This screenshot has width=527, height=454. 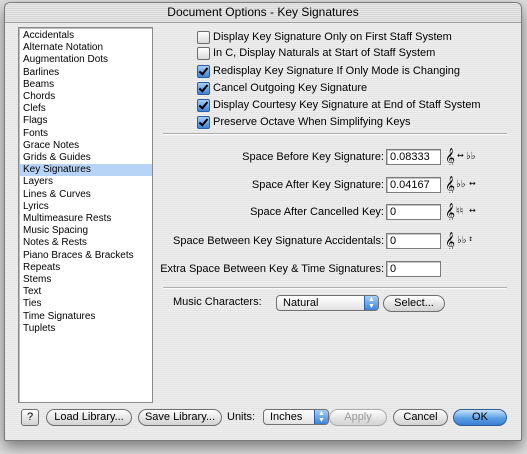 What do you see at coordinates (86, 243) in the screenshot?
I see `sidebar-item-notes-rests: Notes & Rests` at bounding box center [86, 243].